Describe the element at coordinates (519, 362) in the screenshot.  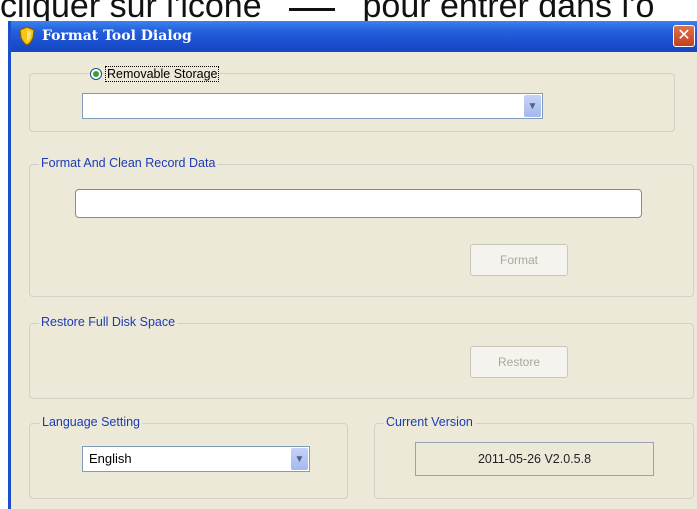
I see `restore-button: Restore` at that location.